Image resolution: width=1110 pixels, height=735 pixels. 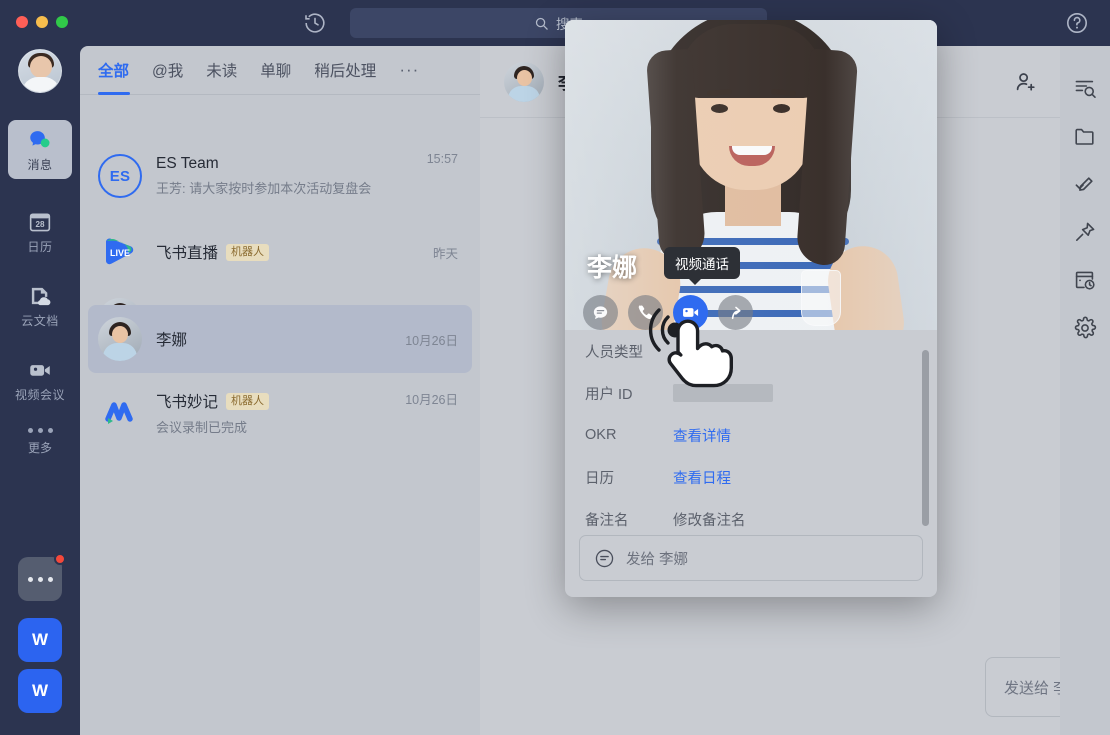 What do you see at coordinates (315, 23) in the screenshot?
I see `history-clock-icon` at bounding box center [315, 23].